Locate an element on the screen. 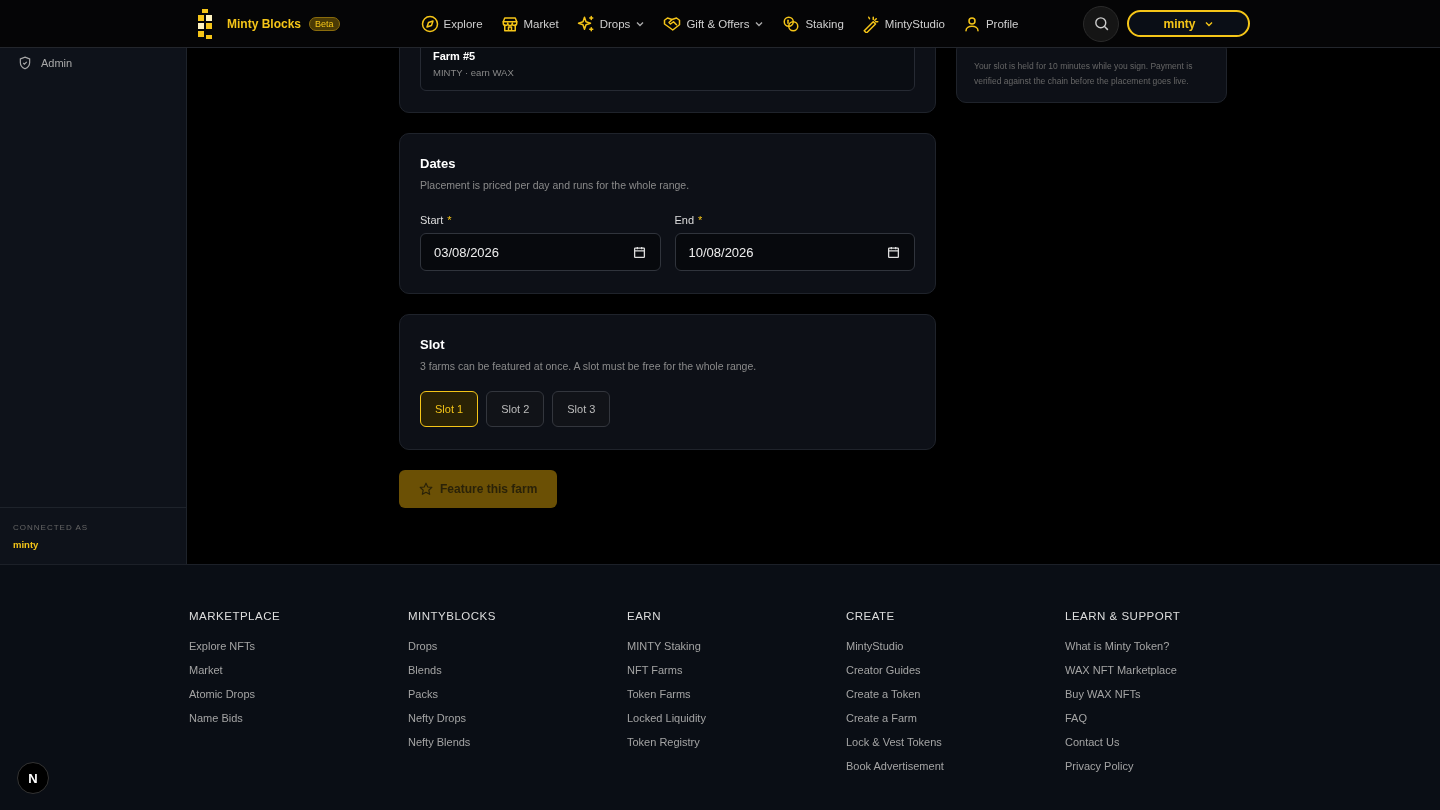 The width and height of the screenshot is (1440, 810). footer-link: MINTY Staking is located at coordinates (736, 646).